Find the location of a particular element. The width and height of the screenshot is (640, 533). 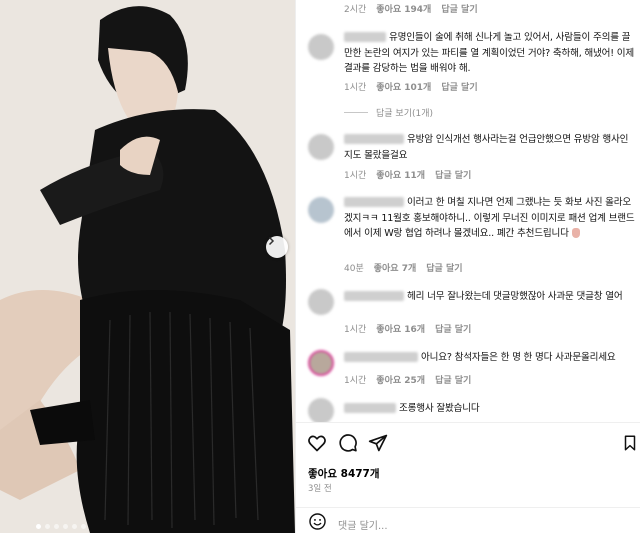

comment-likes: 좋아요 101개 is located at coordinates (403, 86).